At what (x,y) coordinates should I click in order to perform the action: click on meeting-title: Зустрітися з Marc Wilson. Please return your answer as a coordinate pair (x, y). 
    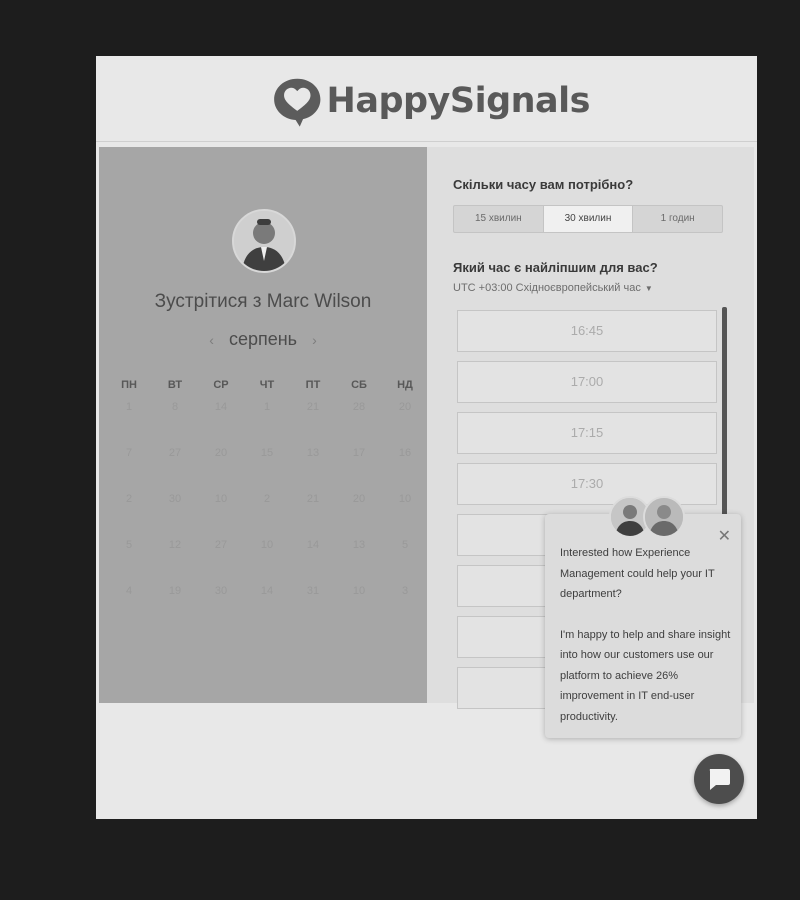
    Looking at the image, I should click on (263, 301).